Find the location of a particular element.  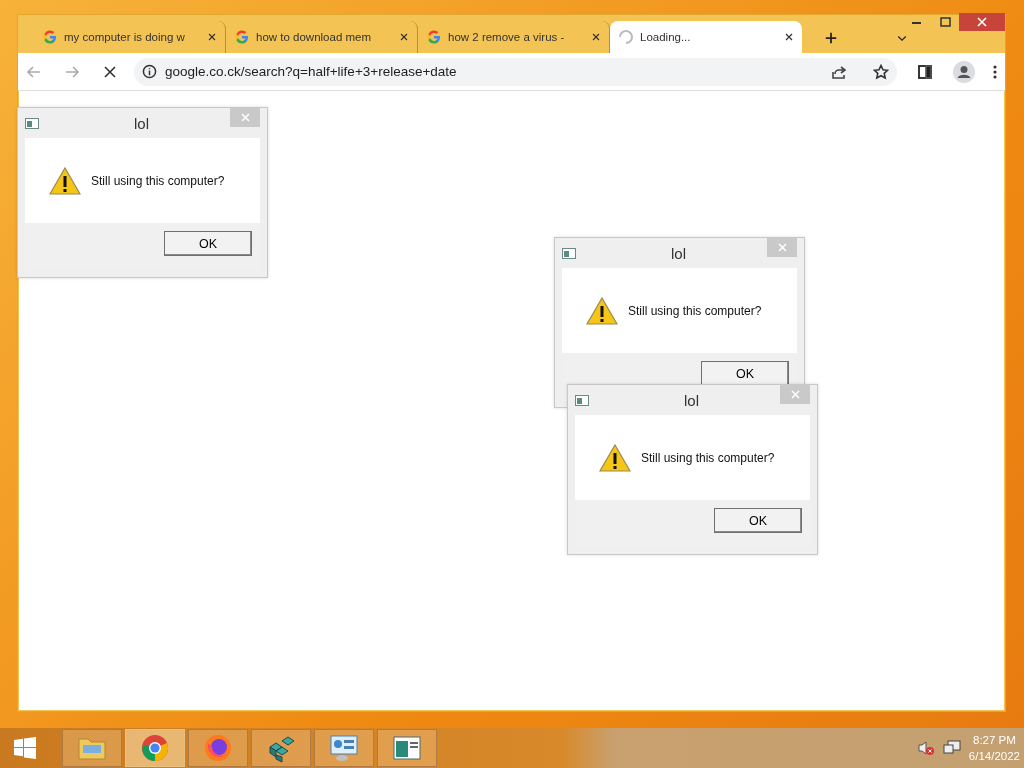

chrome-icon is located at coordinates (155, 748).